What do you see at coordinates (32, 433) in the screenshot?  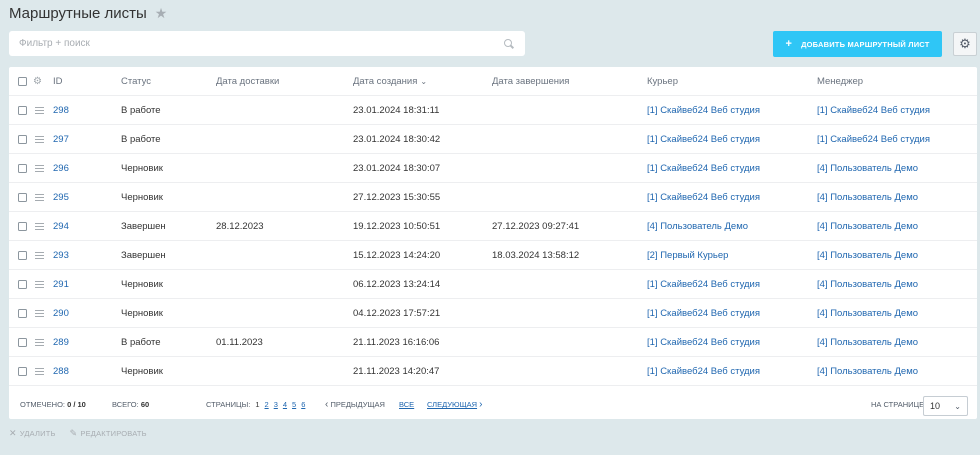 I see `delete-button: ✕ УДАЛИТЬ` at bounding box center [32, 433].